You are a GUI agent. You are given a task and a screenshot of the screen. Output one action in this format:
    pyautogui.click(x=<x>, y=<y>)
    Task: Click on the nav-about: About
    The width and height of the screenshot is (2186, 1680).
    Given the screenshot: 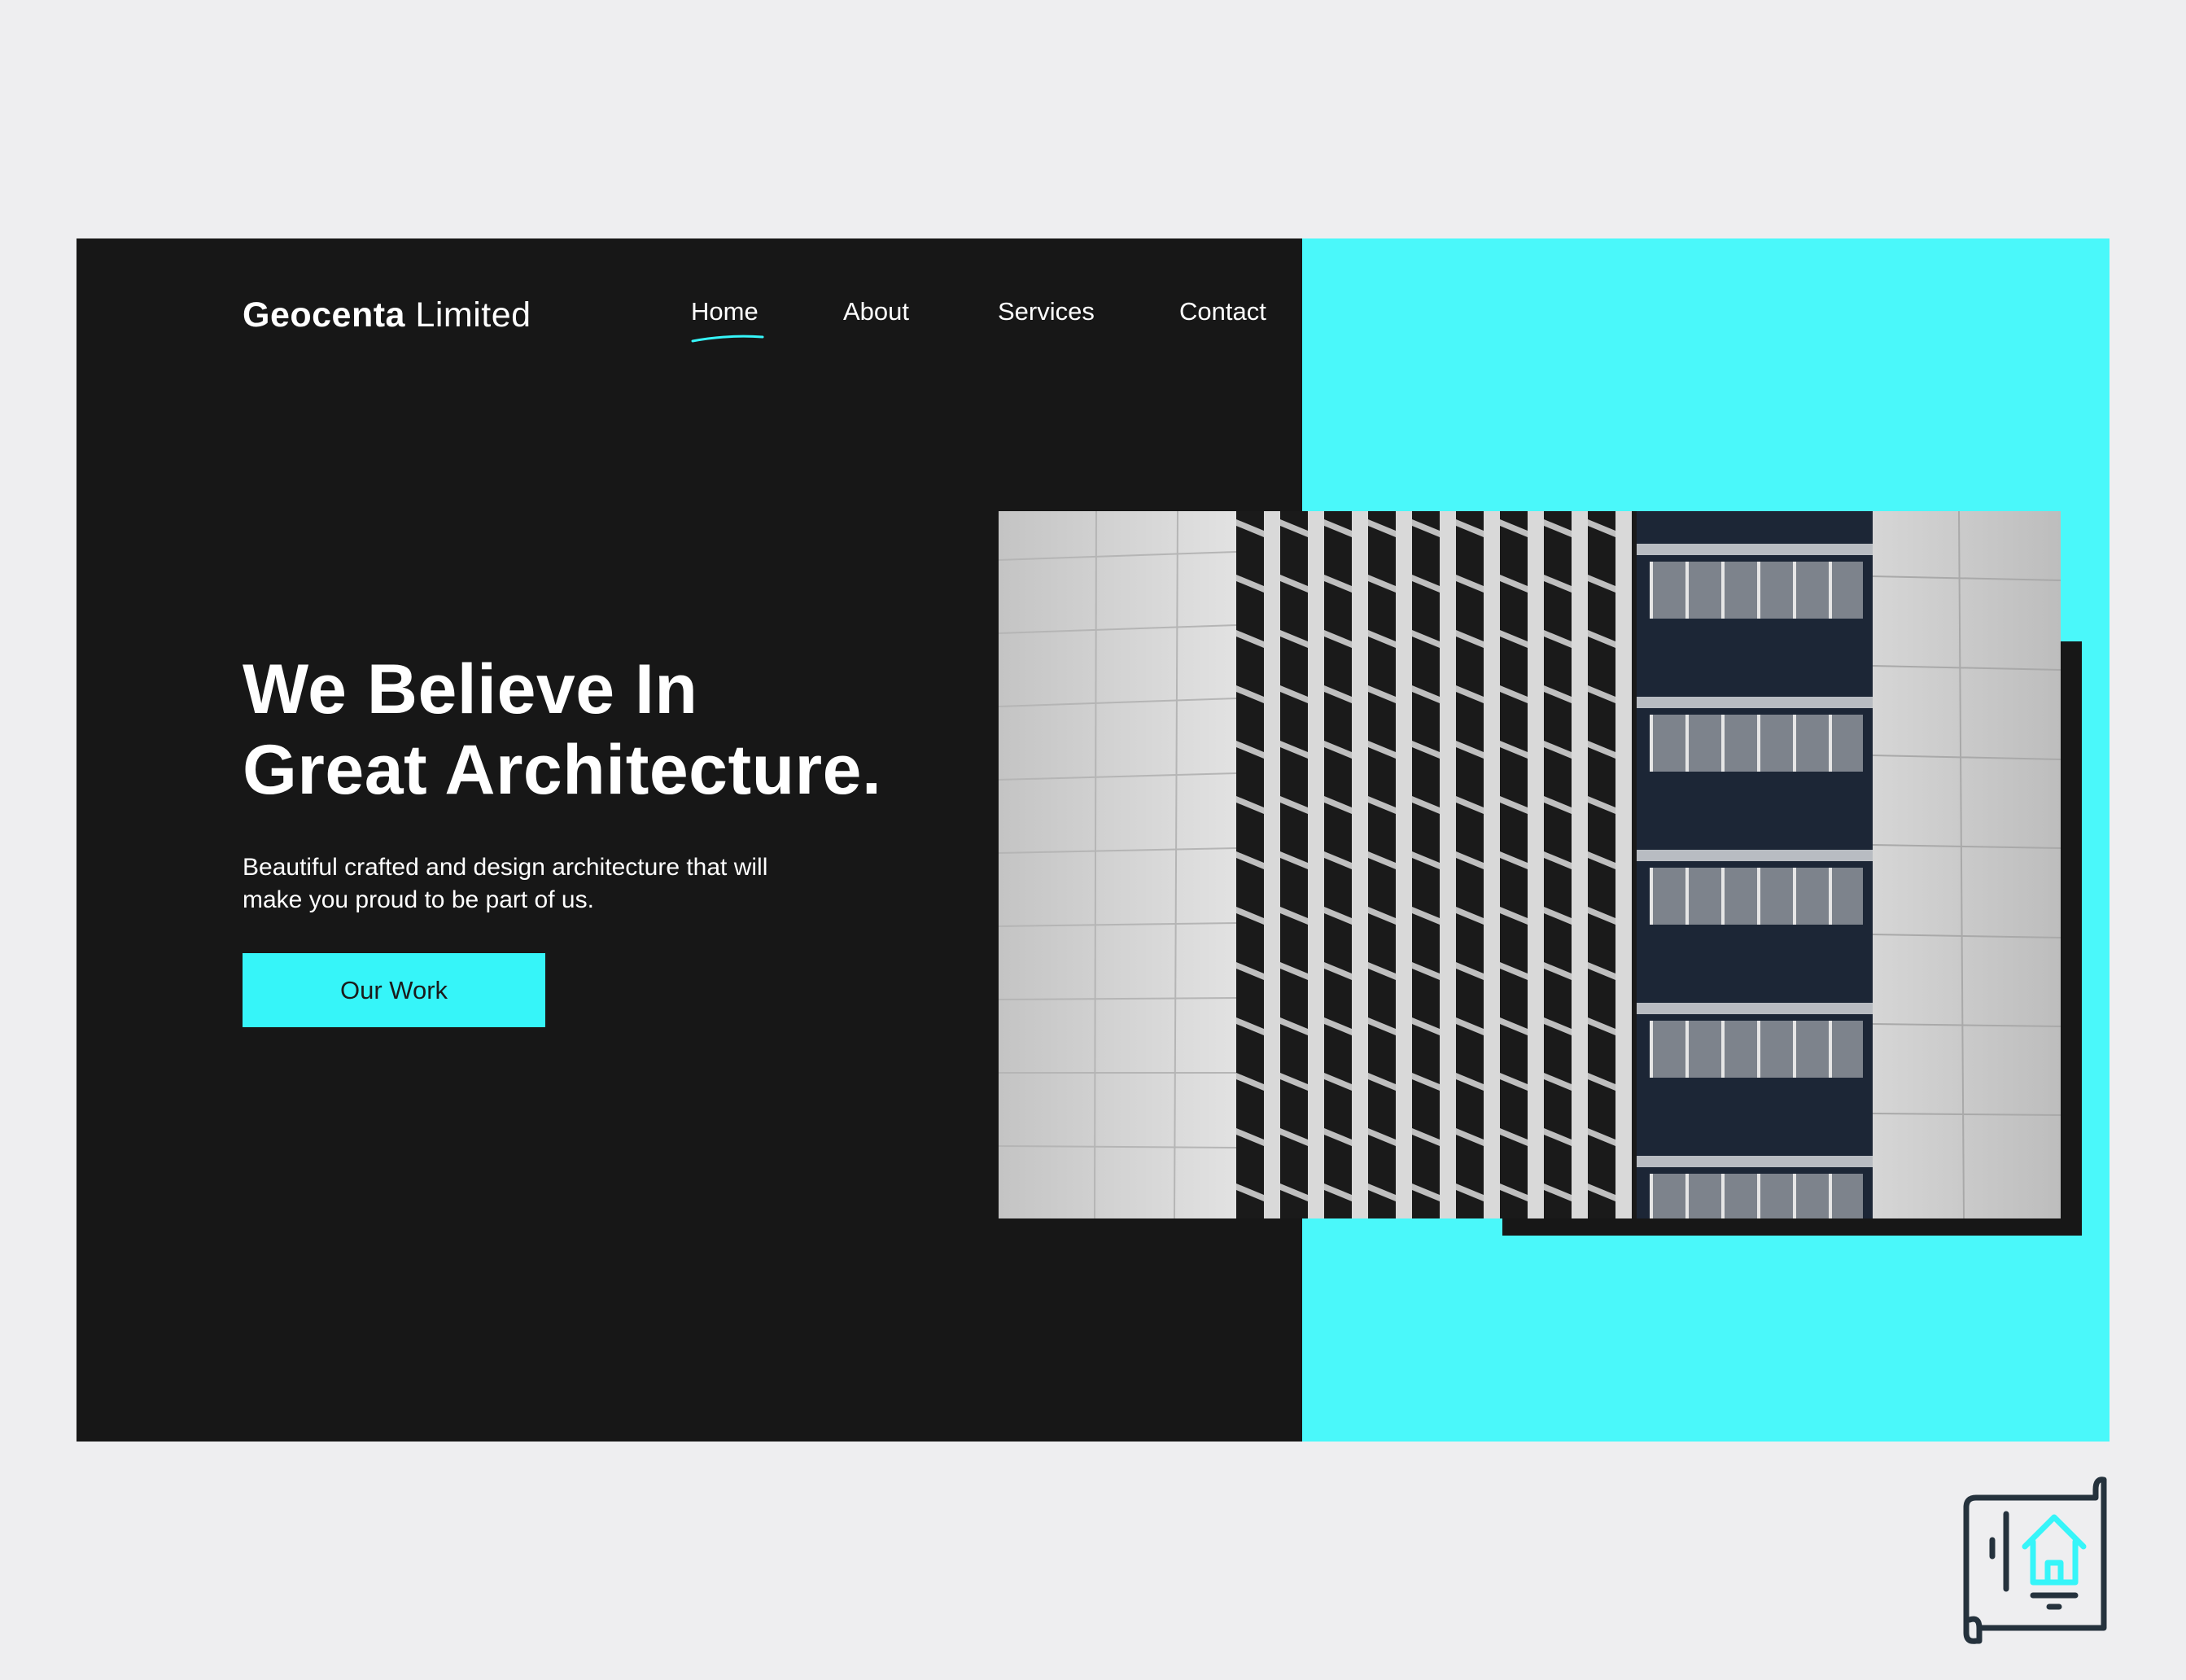 What is the action you would take?
    pyautogui.click(x=876, y=312)
    